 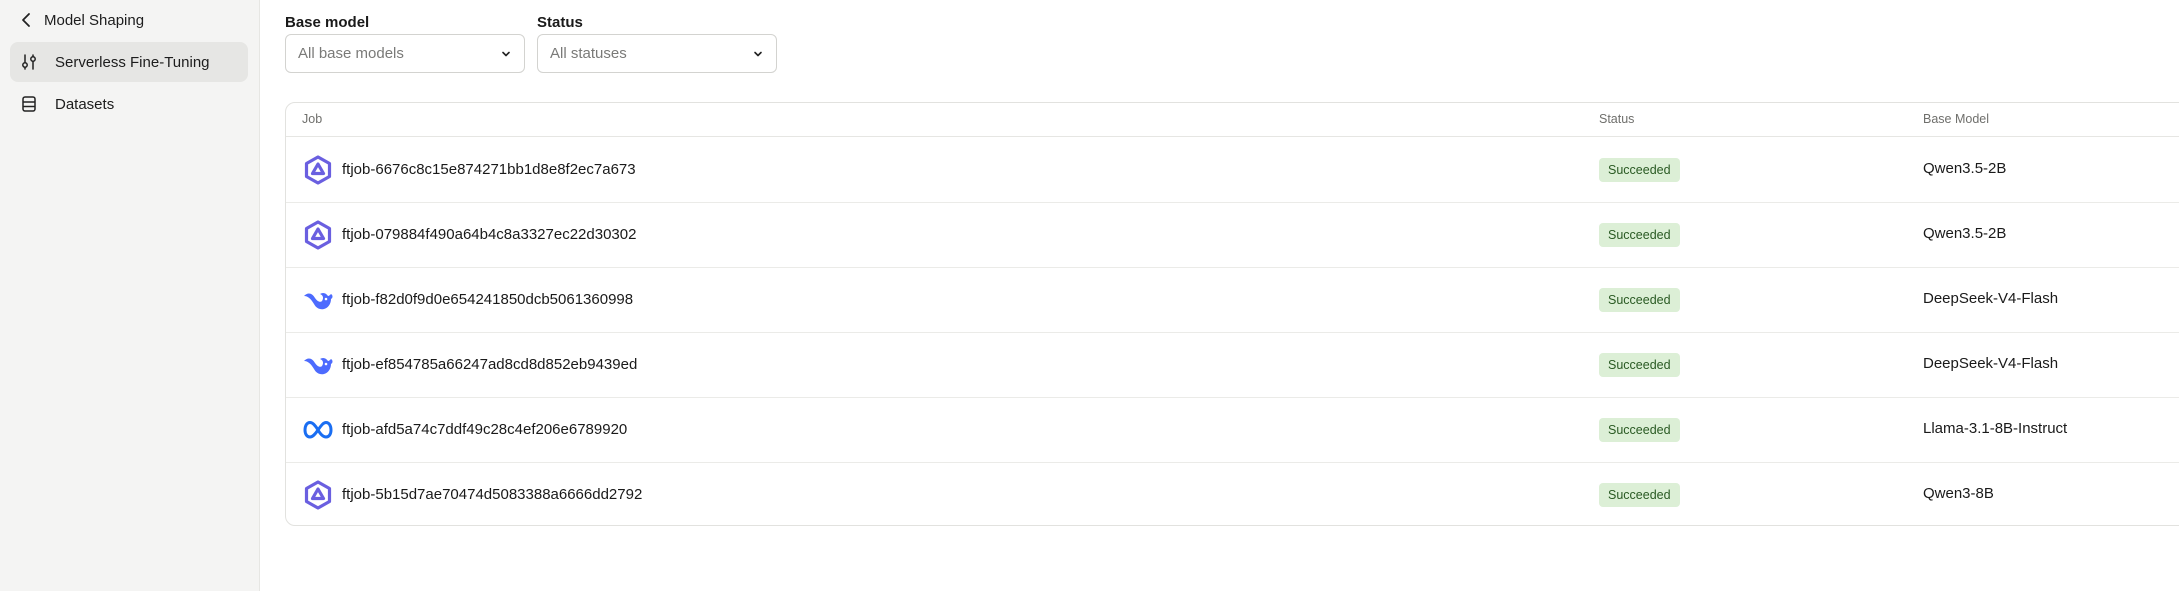 I want to click on base-model-cell: Llama-3.1-8B-Instruct, so click(x=1995, y=428).